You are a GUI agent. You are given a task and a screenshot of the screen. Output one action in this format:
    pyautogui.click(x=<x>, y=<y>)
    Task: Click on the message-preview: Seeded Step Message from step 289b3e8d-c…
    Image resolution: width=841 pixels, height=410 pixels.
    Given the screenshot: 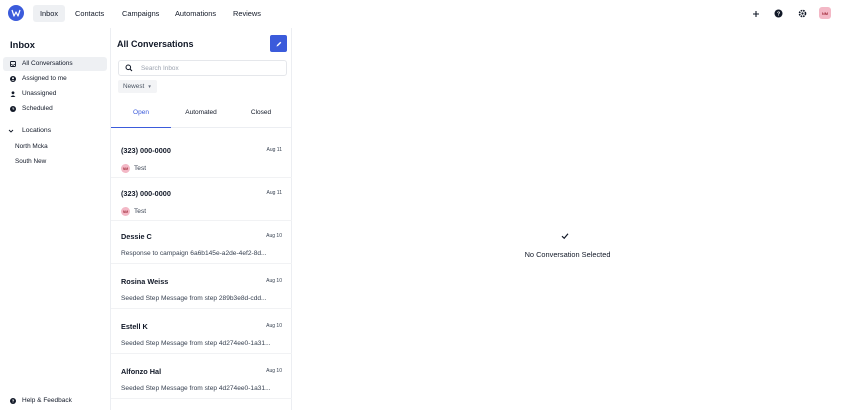 What is the action you would take?
    pyautogui.click(x=194, y=298)
    